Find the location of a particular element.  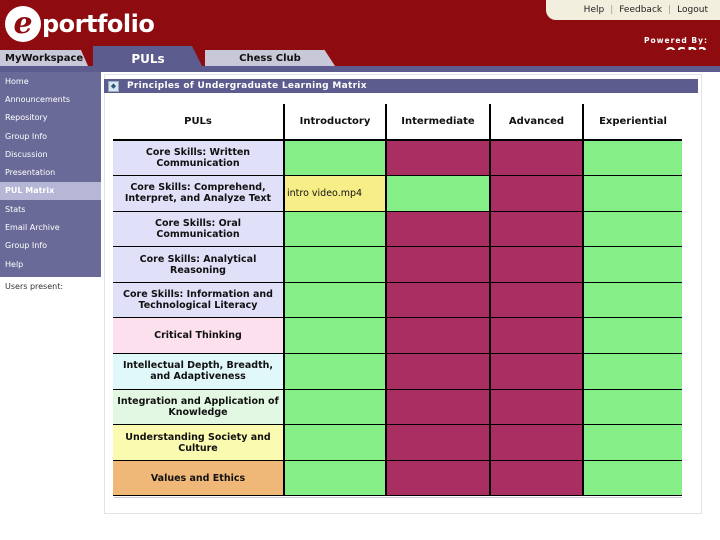

pul-row-label: Understanding Society and Culture is located at coordinates (198, 442).